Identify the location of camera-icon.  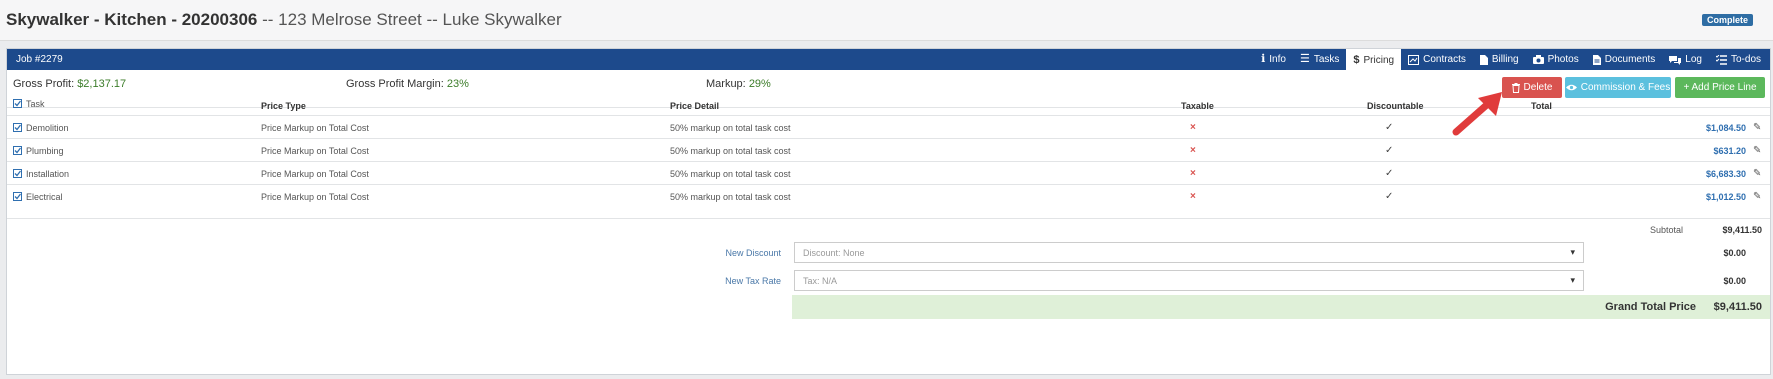
(1538, 59).